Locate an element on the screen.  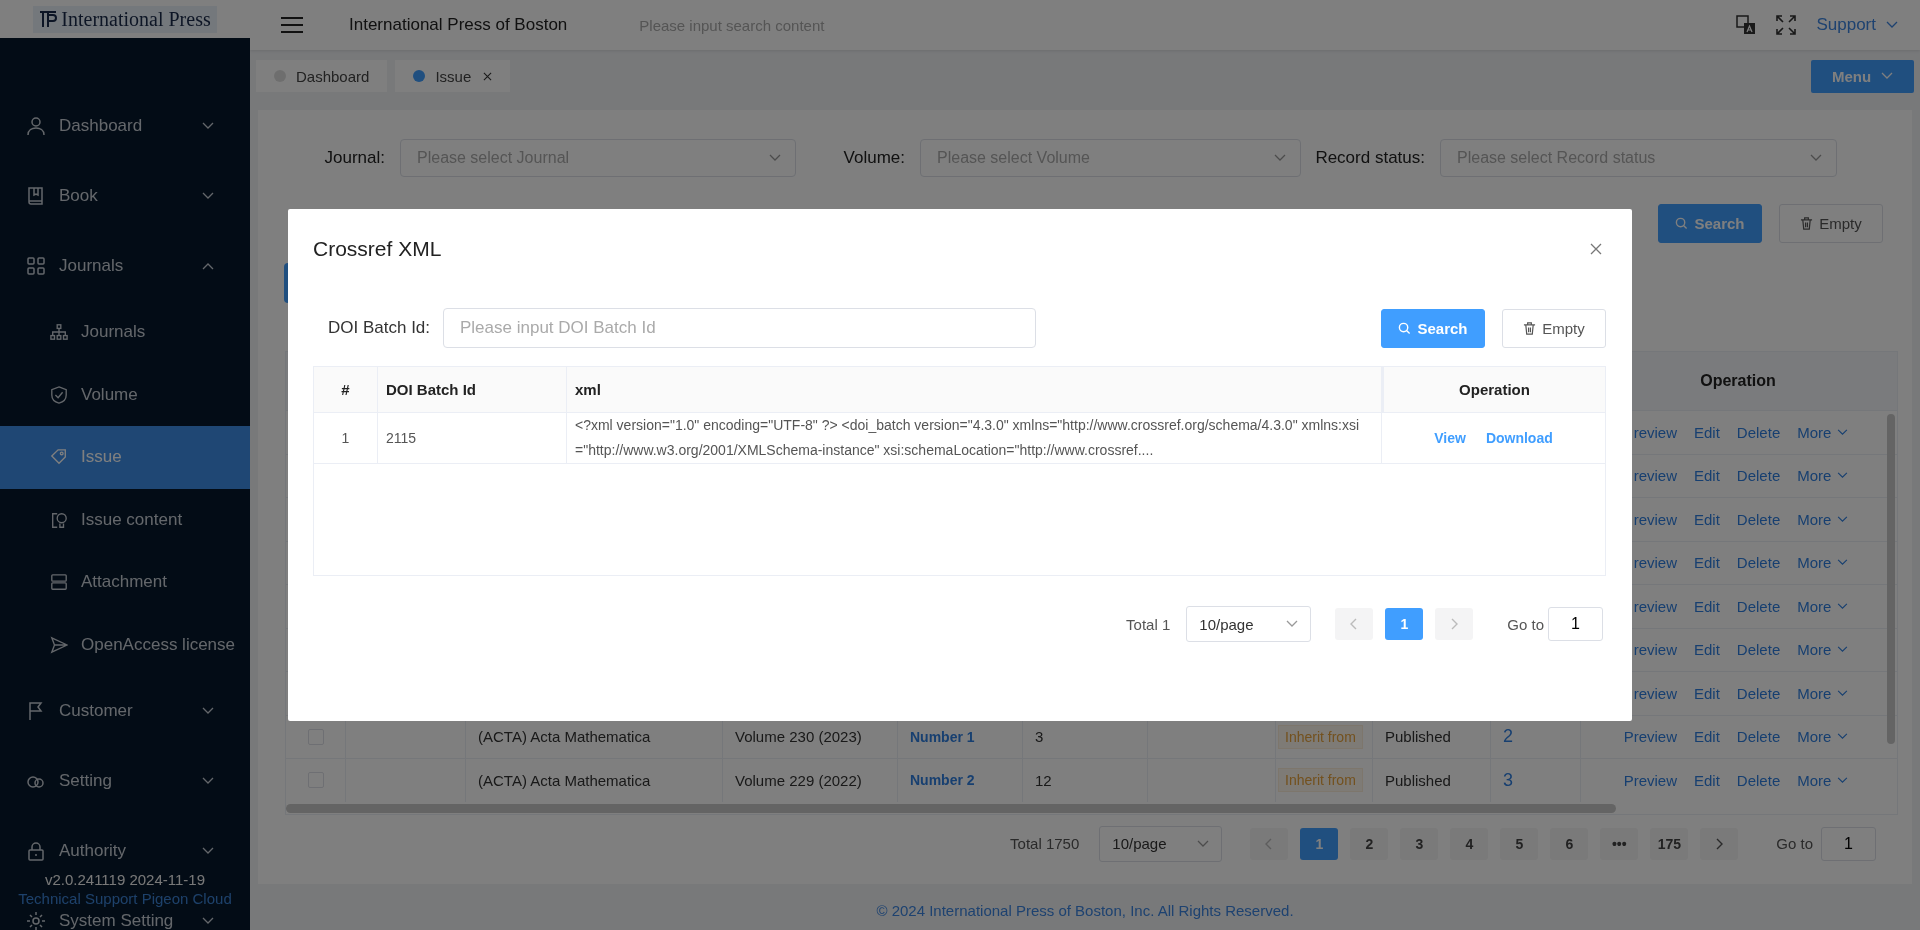
submenu-item: OpenAccess license is located at coordinates (125, 644).